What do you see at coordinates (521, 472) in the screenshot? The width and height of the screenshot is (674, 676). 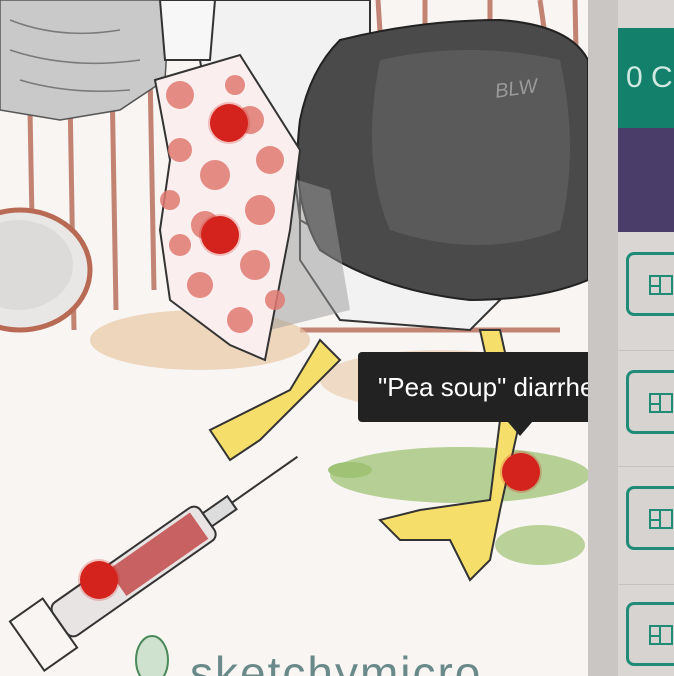 I see `hotspot-pea-soup-diarrhea` at bounding box center [521, 472].